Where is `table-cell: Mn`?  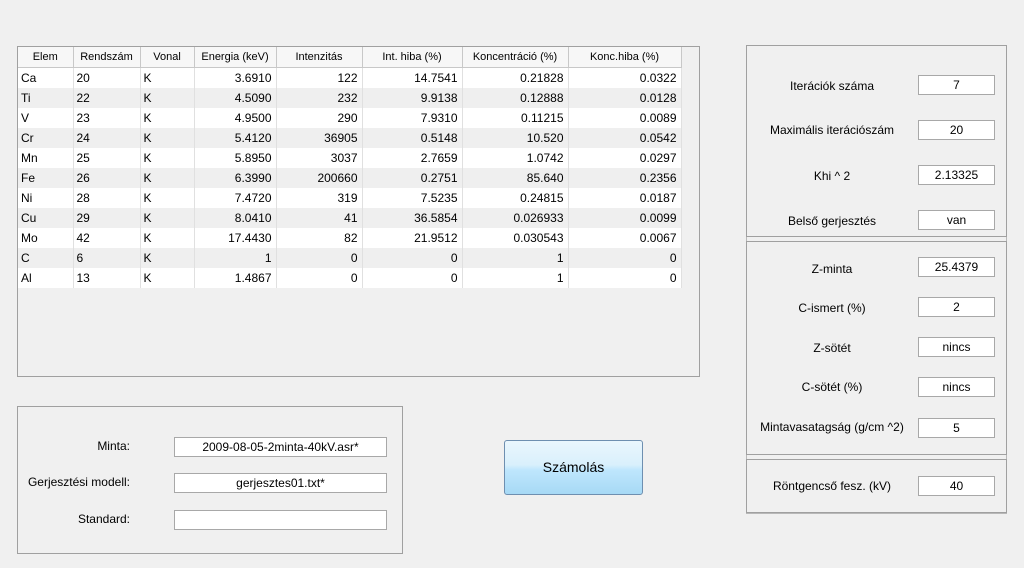 table-cell: Mn is located at coordinates (46, 158).